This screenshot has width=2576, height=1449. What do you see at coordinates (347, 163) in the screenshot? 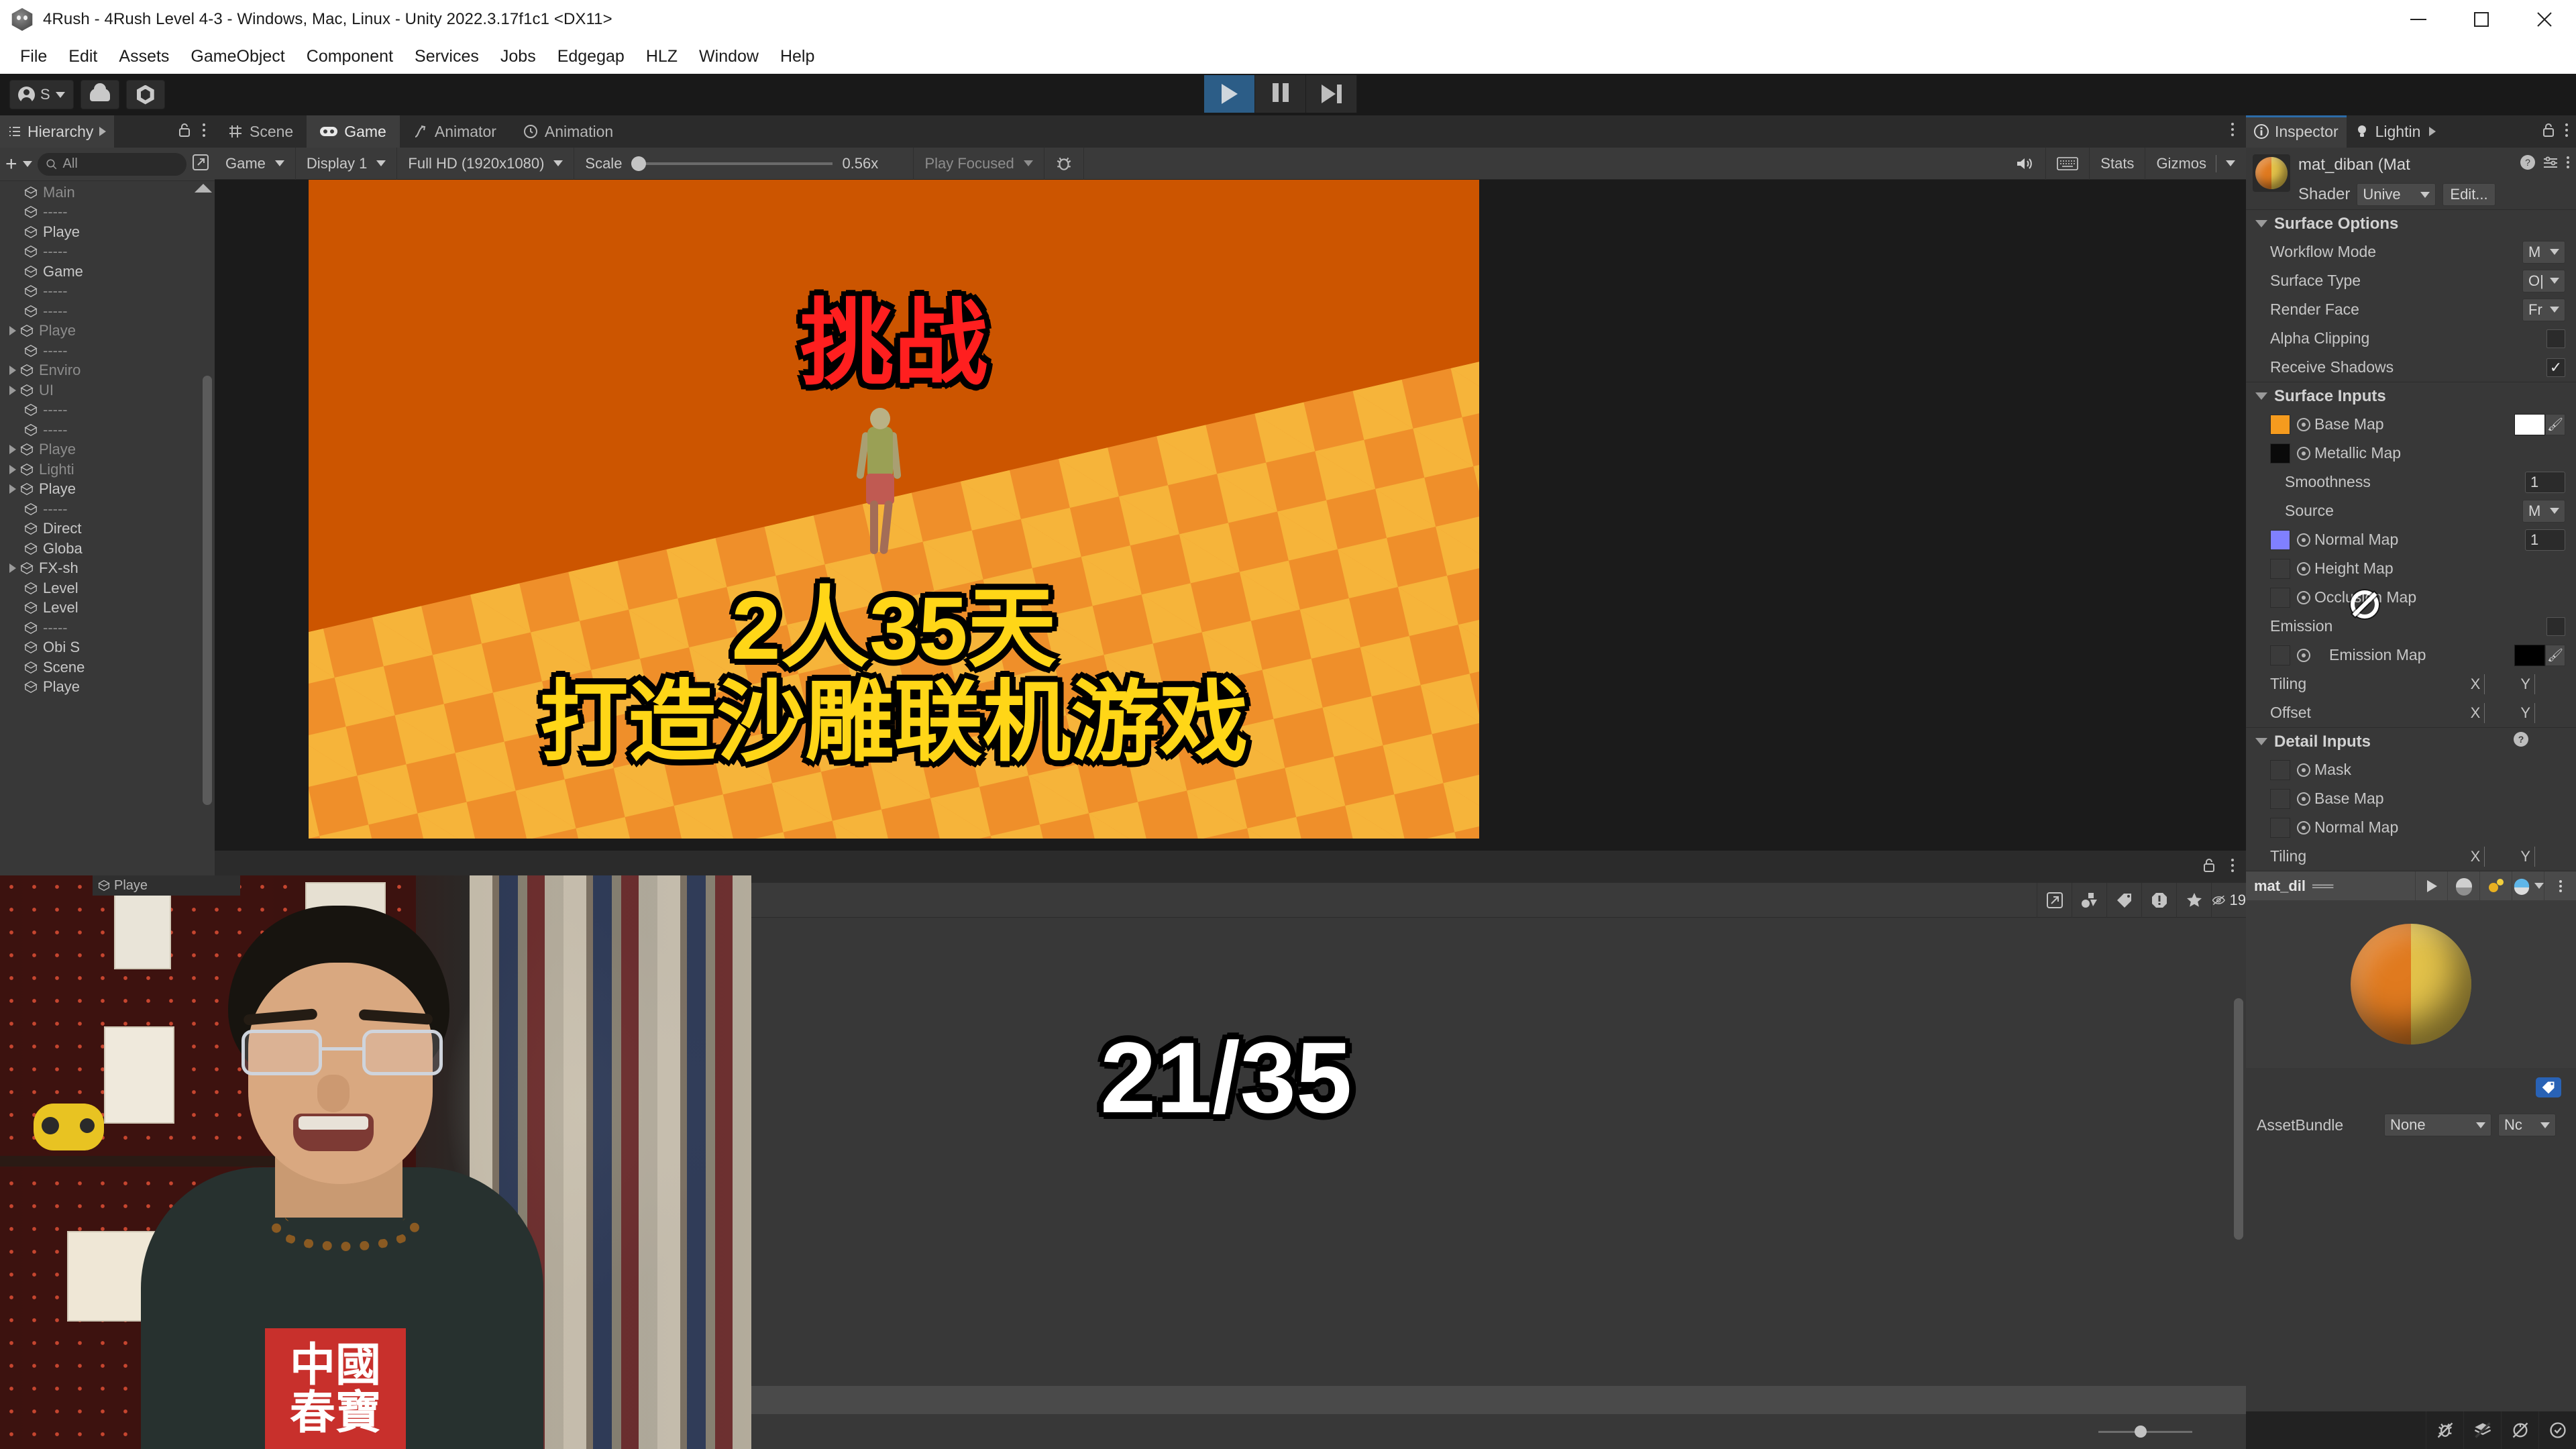
I see `display-dropdown: Display 1` at bounding box center [347, 163].